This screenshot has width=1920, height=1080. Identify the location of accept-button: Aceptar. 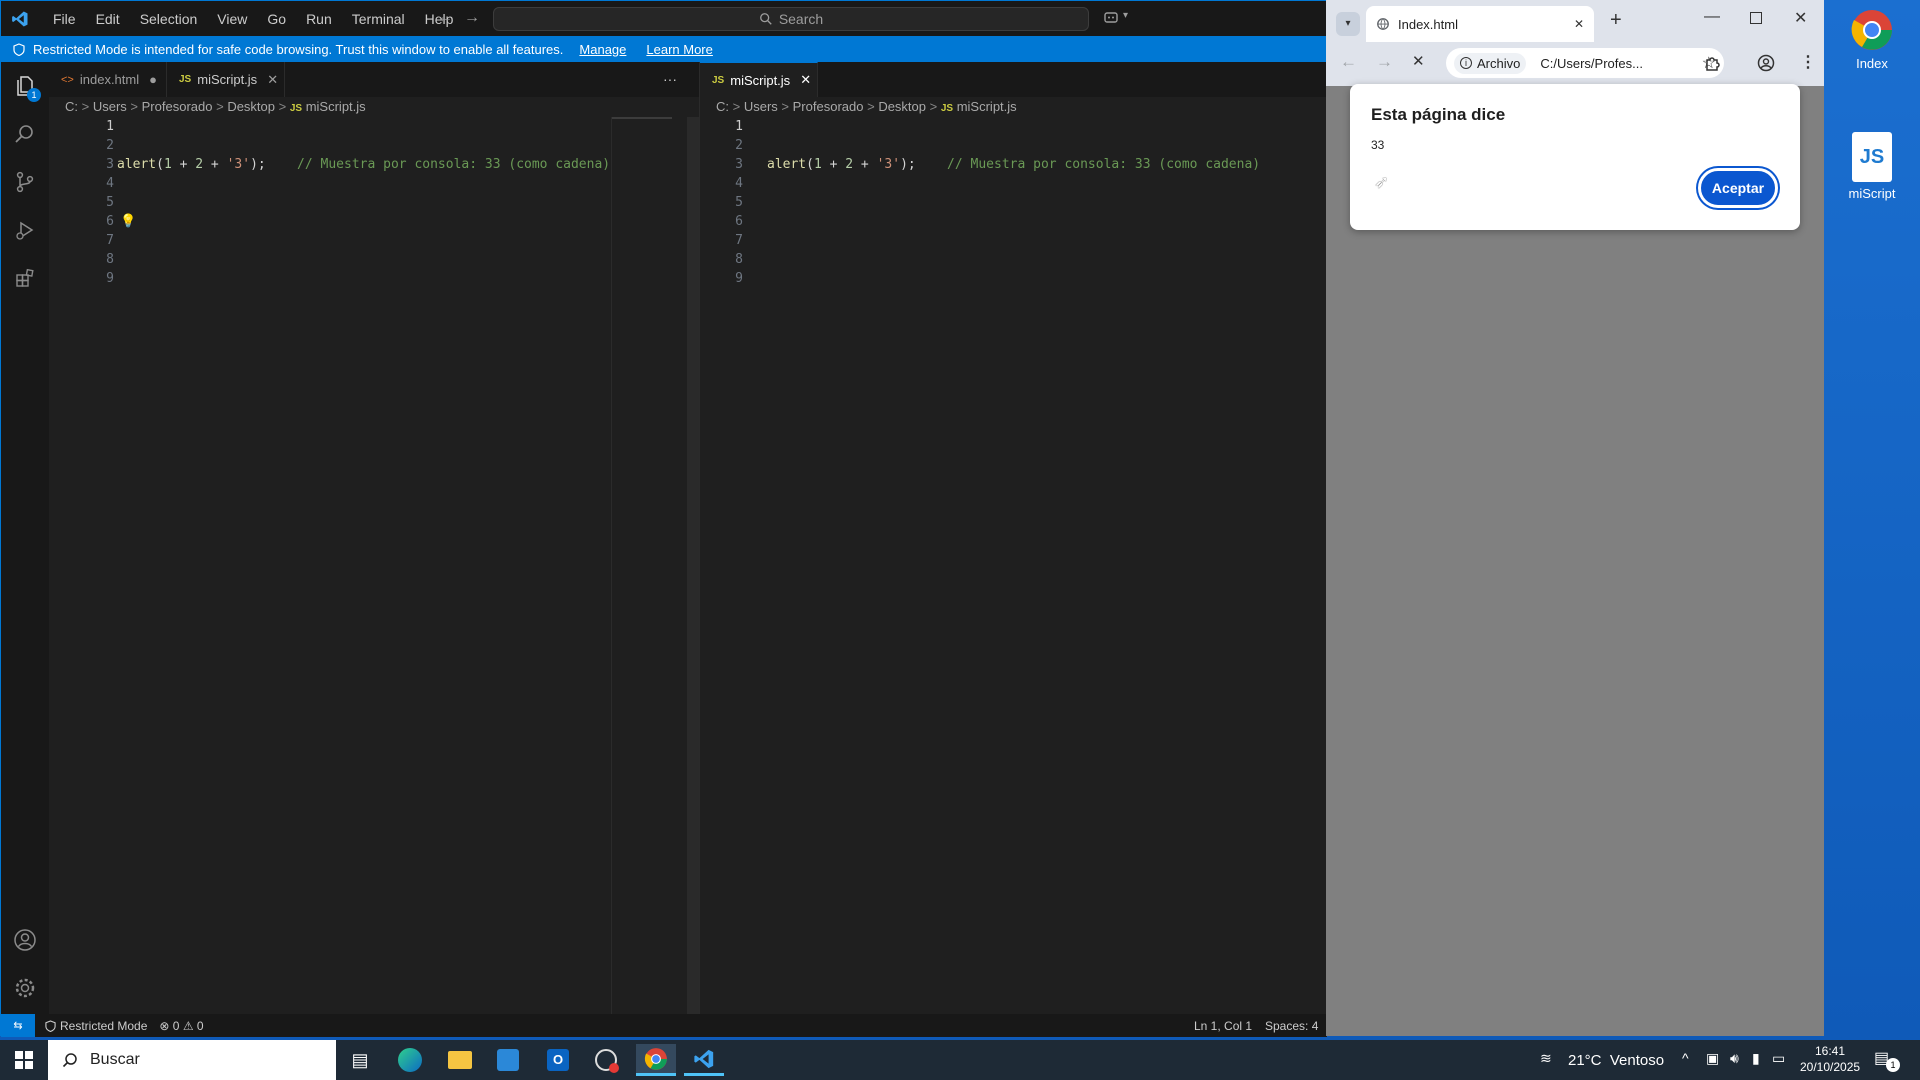
(1738, 188).